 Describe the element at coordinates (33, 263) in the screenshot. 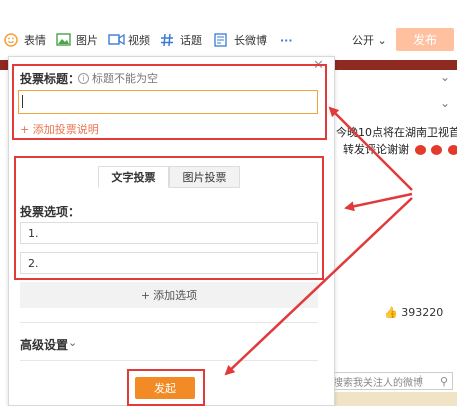

I see `poll-option-number: 2.` at that location.